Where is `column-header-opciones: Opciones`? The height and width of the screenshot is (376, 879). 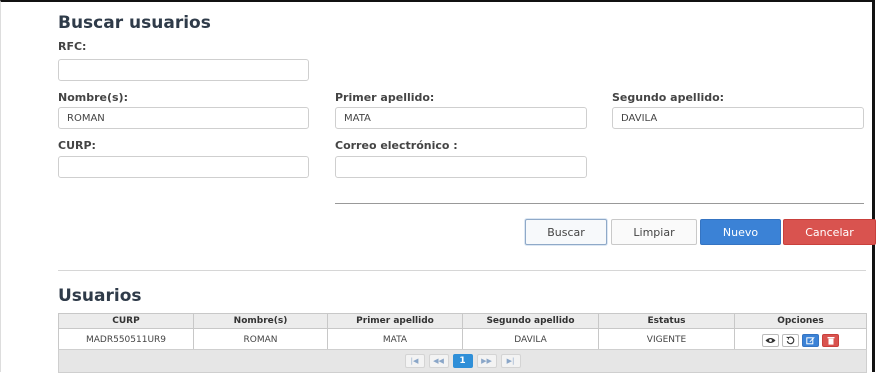 column-header-opciones: Opciones is located at coordinates (800, 321).